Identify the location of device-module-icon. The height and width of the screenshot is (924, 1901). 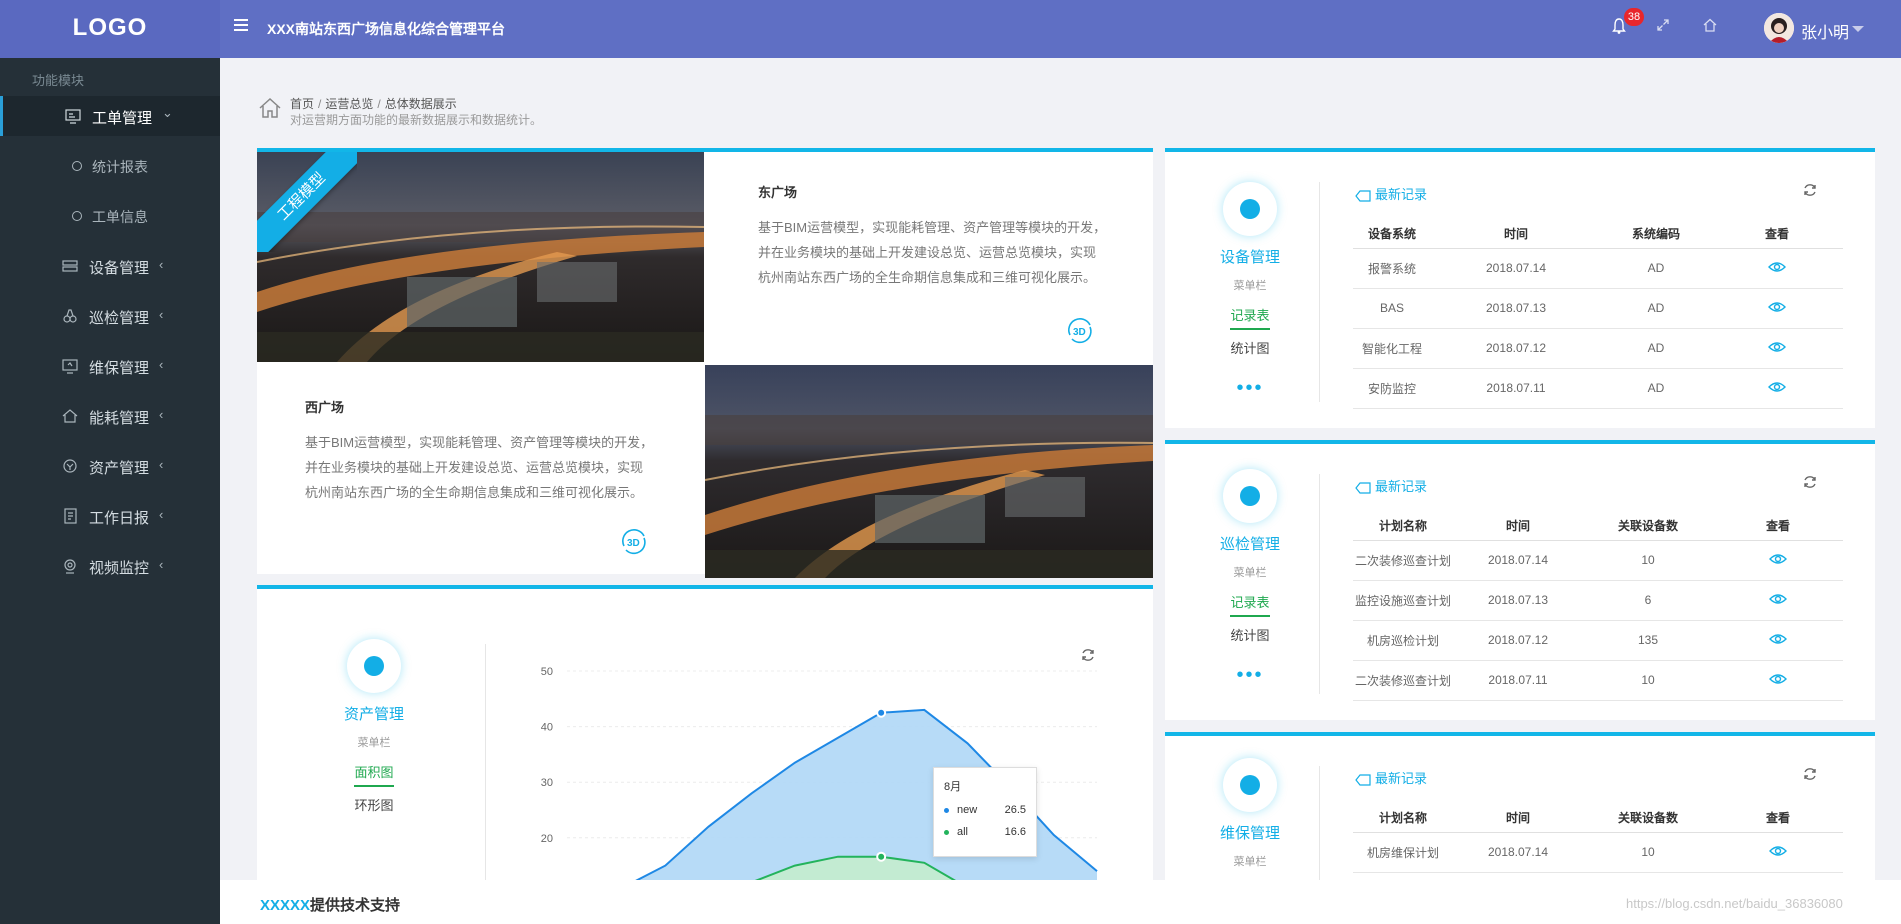
(1250, 209).